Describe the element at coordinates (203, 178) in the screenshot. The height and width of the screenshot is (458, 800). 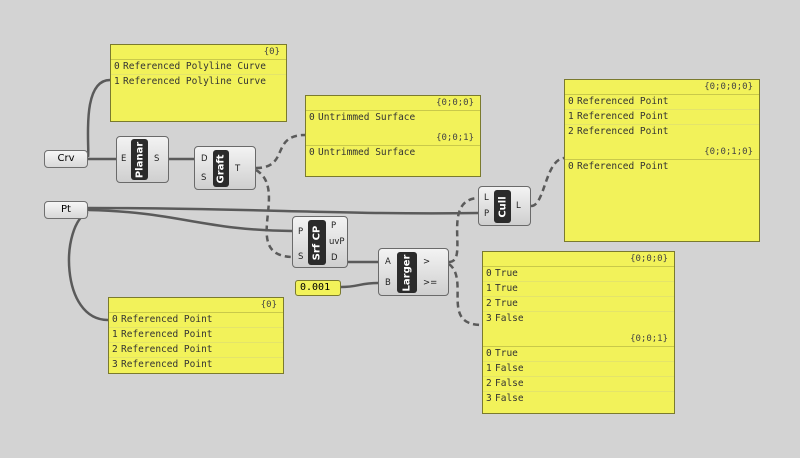
I see `graft-input-s: S` at that location.